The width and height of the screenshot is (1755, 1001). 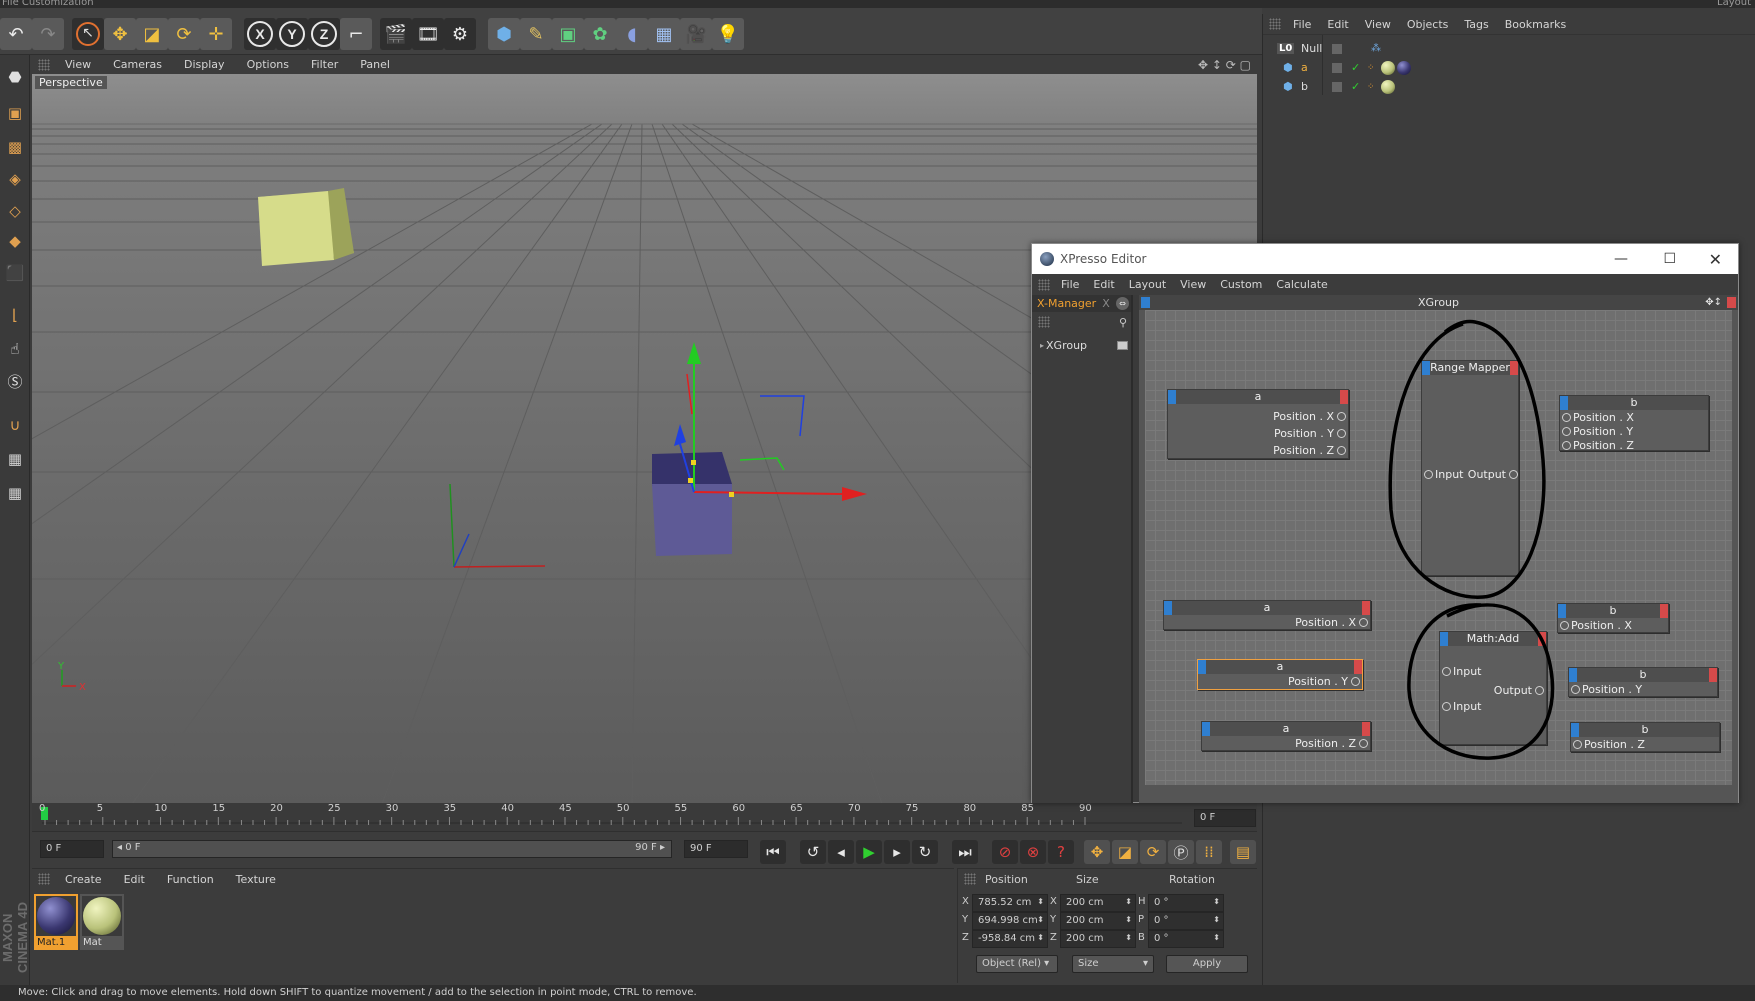 What do you see at coordinates (632, 34) in the screenshot?
I see `deformer-icon: ◖` at bounding box center [632, 34].